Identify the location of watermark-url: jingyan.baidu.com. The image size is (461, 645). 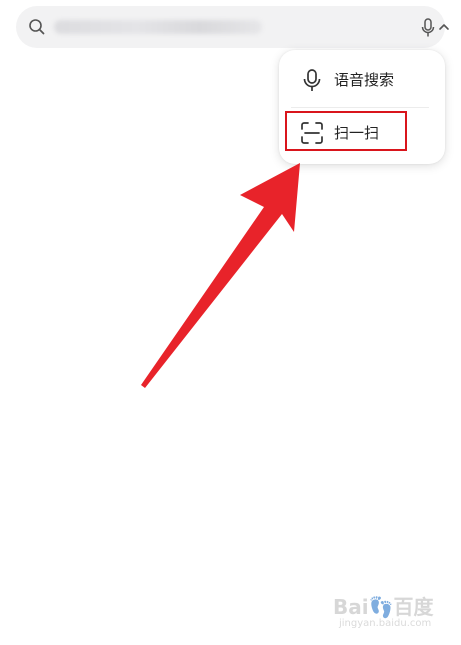
(385, 623).